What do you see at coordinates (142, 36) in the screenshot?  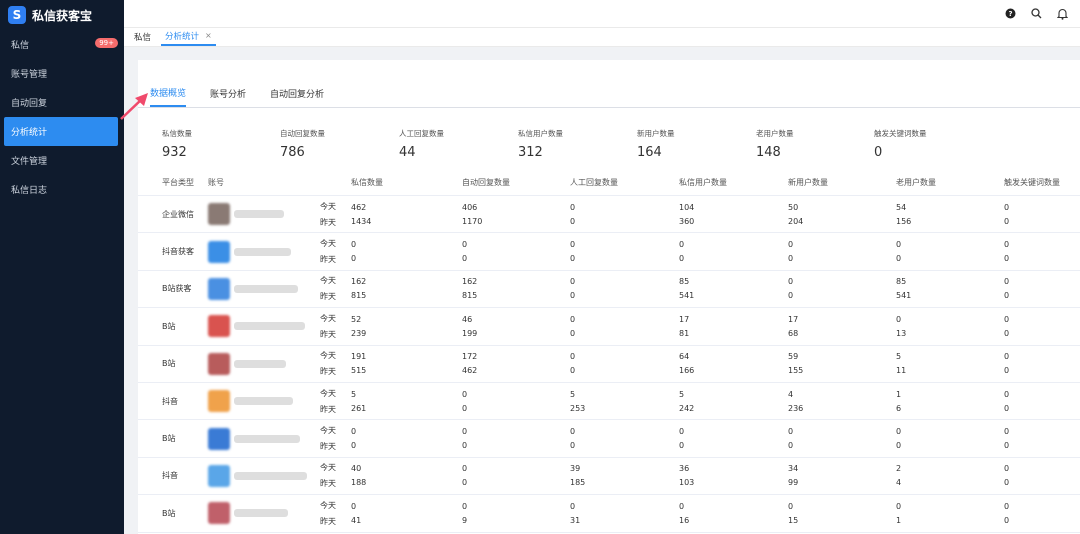 I see `tab-messages: 私信` at bounding box center [142, 36].